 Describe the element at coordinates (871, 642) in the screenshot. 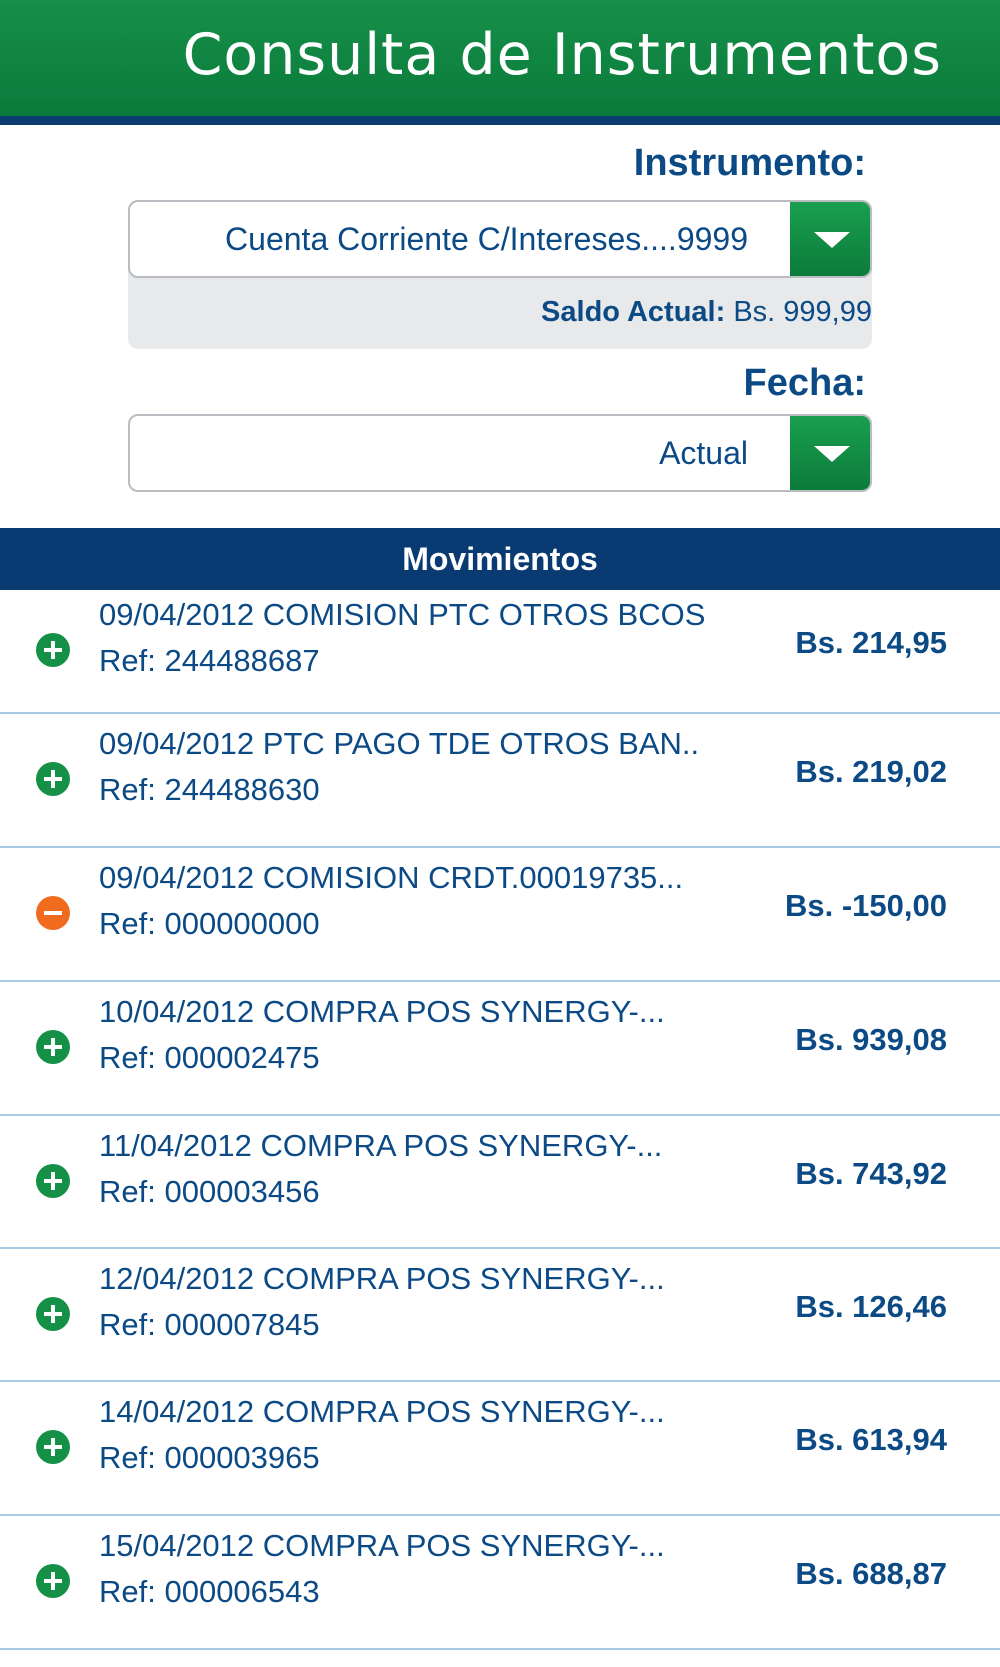

I see `movement-amount: Bs. 214,95` at that location.